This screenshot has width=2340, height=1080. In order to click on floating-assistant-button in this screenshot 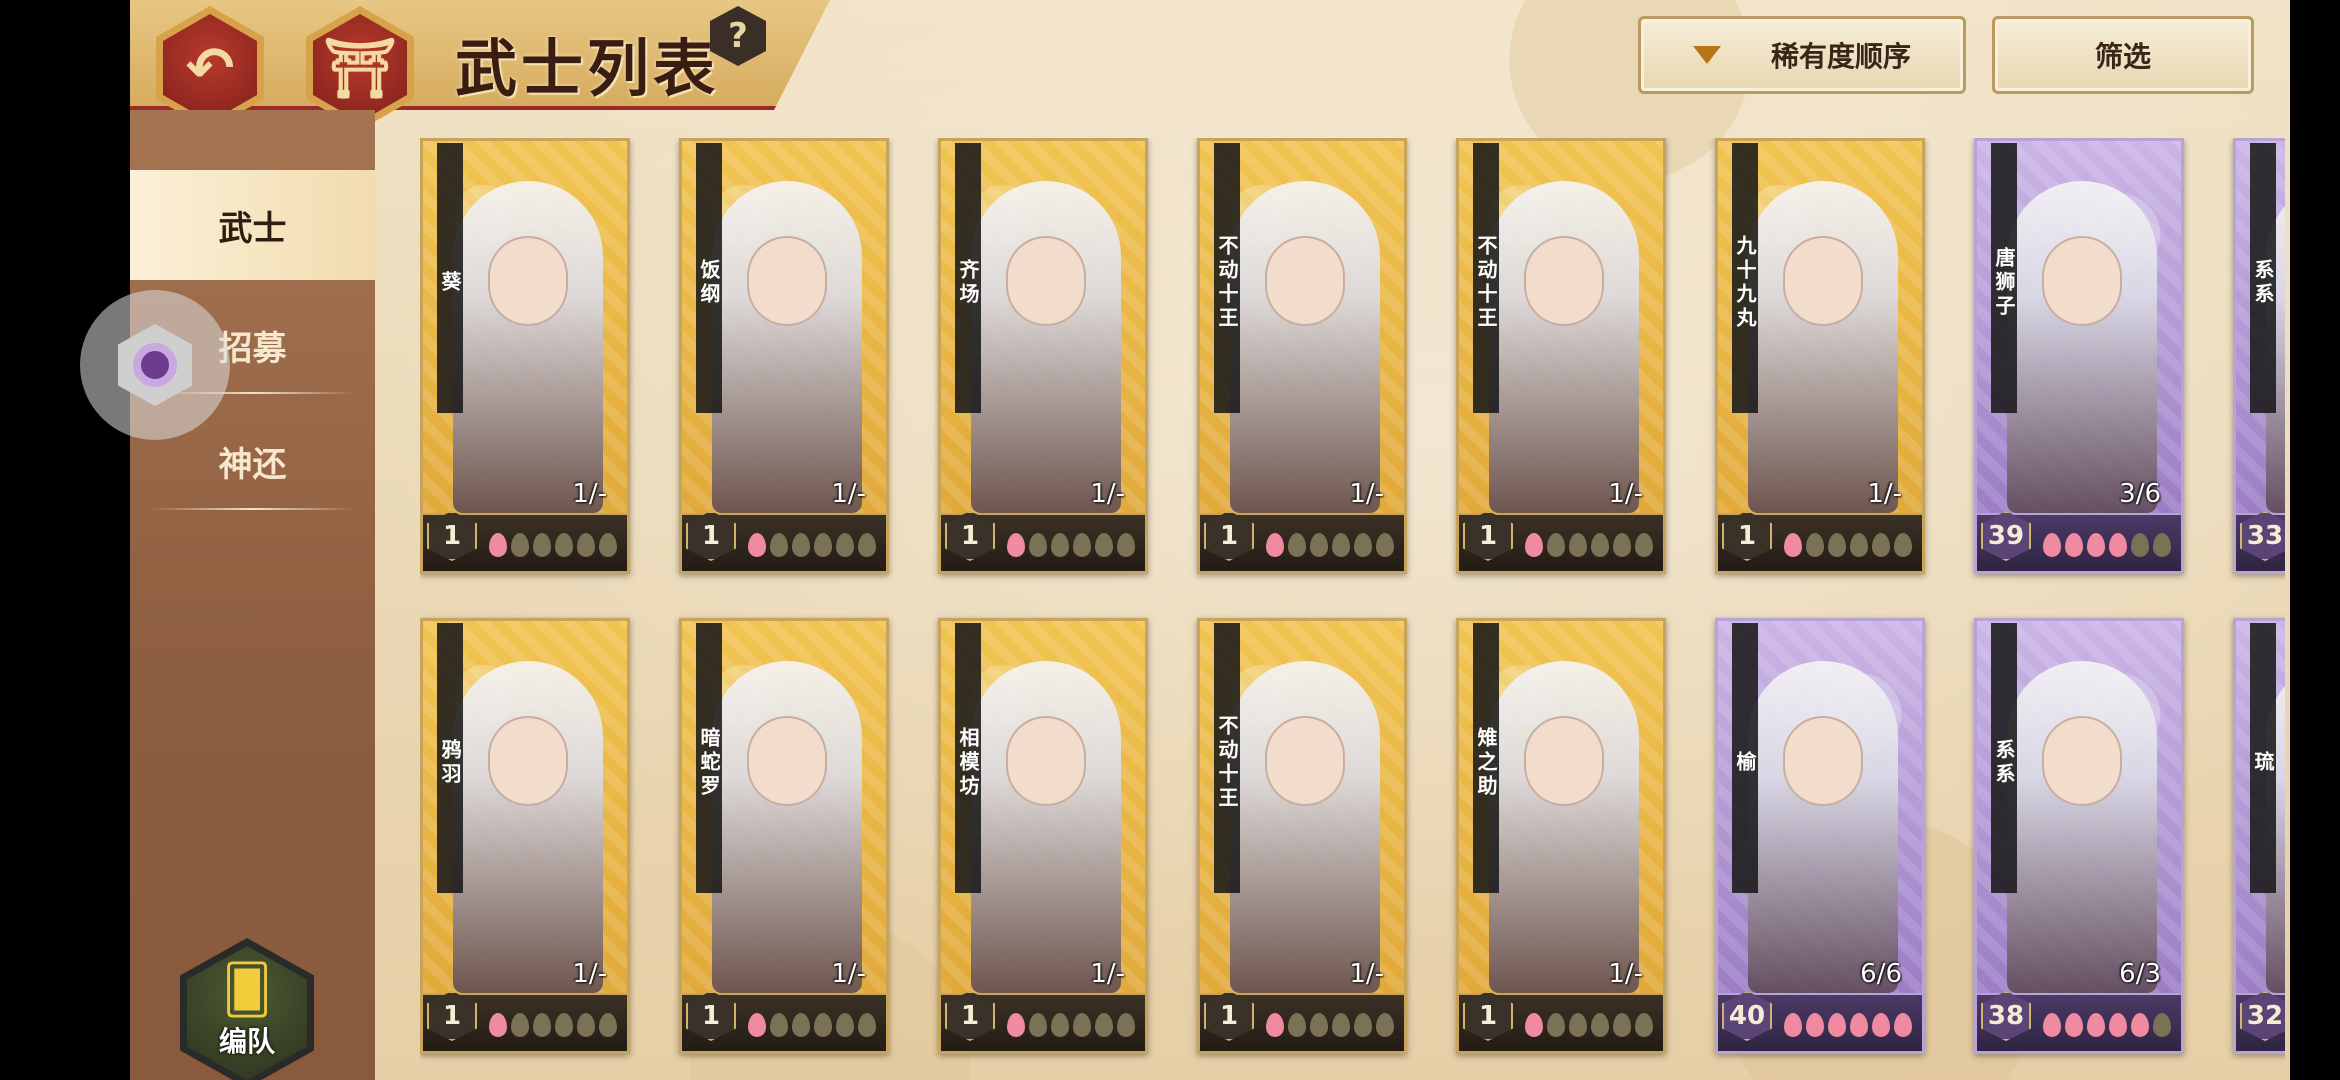, I will do `click(155, 365)`.